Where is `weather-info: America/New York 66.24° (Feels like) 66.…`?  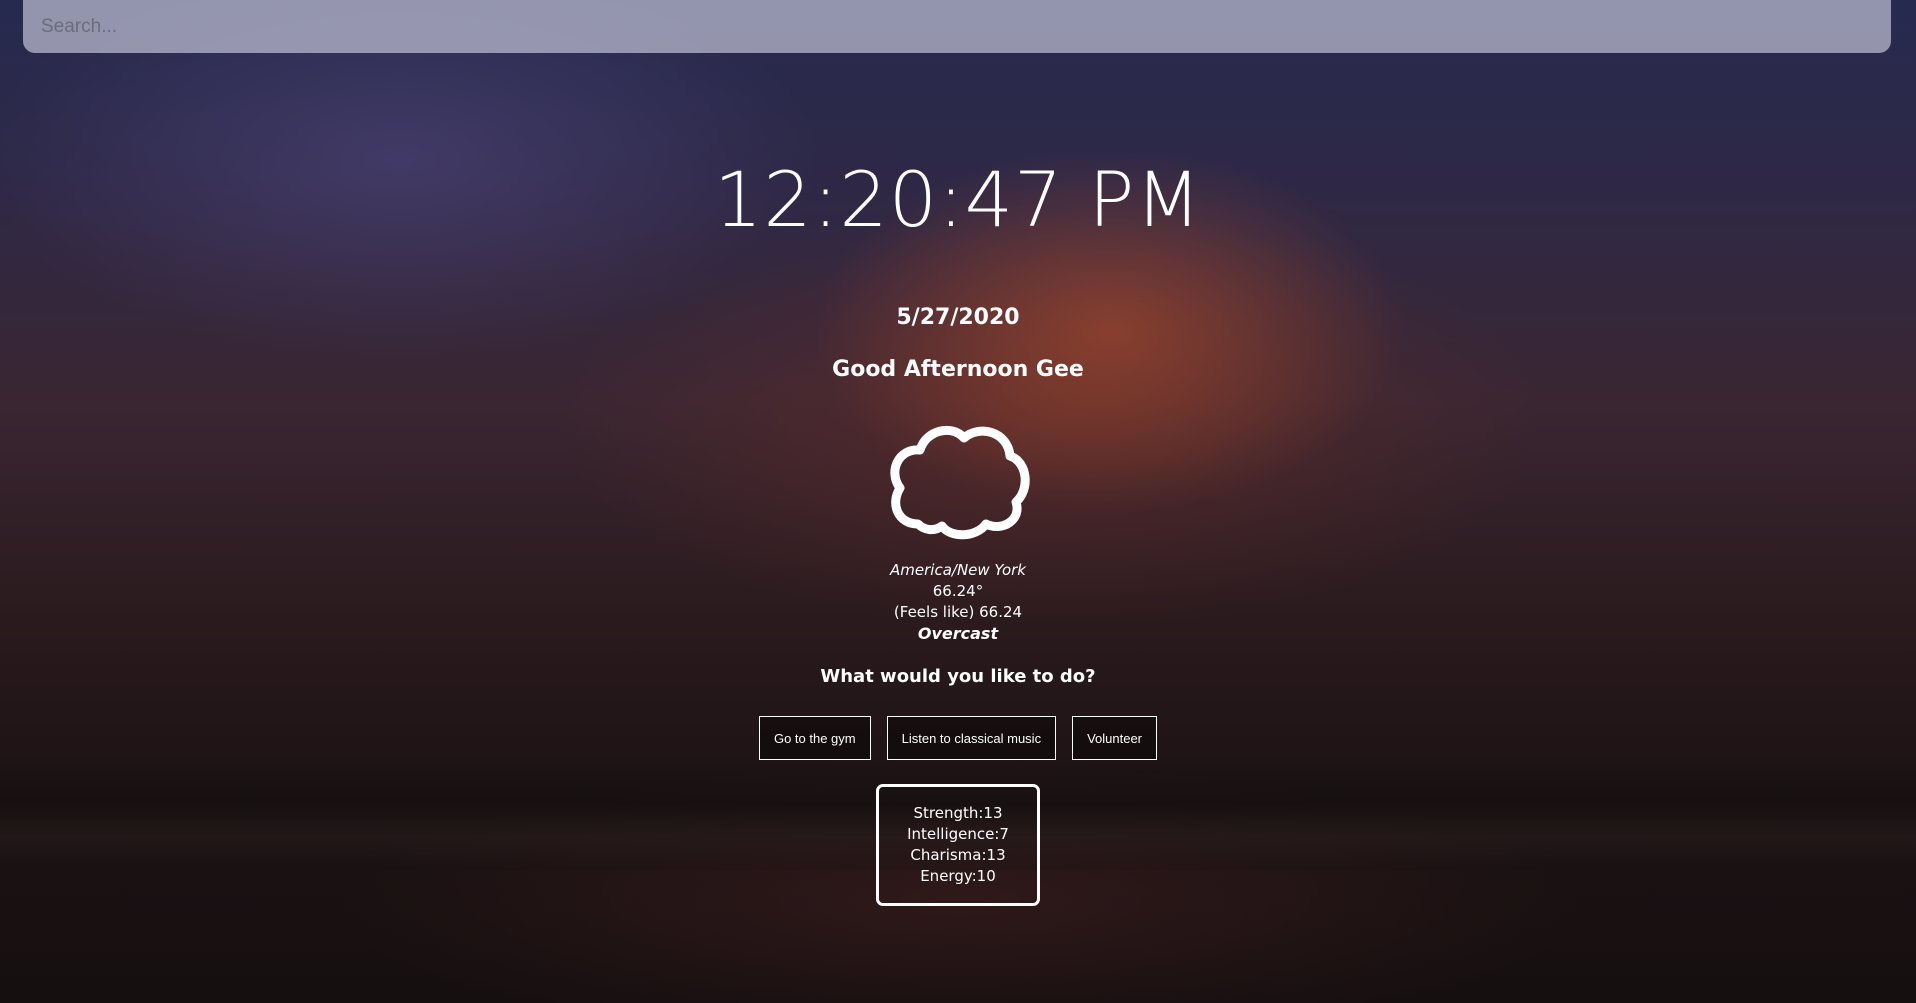 weather-info: America/New York 66.24° (Feels like) 66.… is located at coordinates (958, 602).